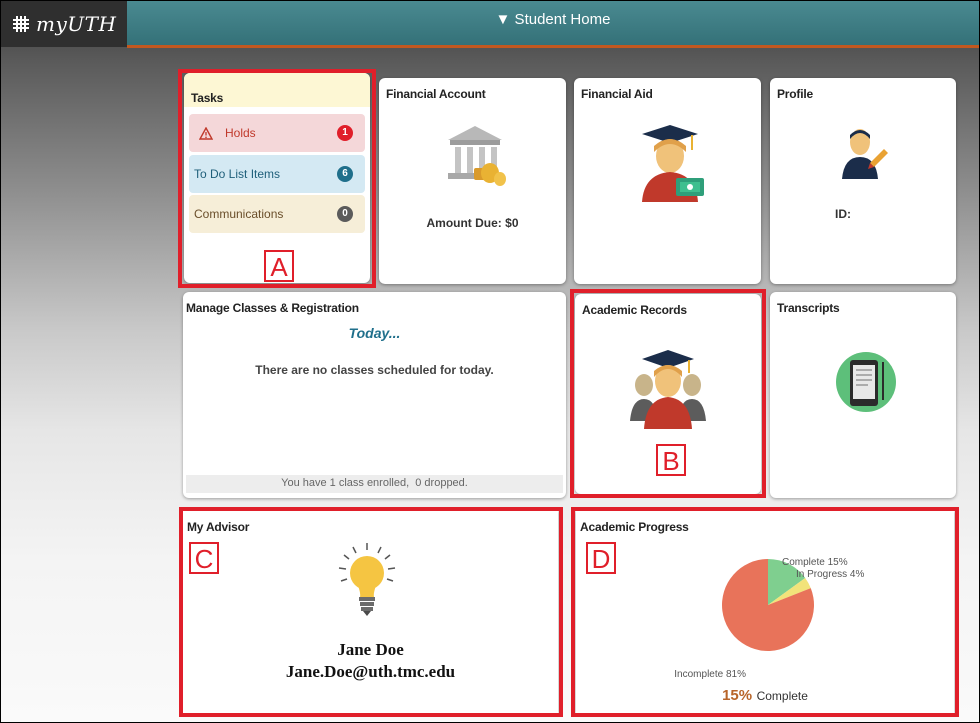  Describe the element at coordinates (477, 156) in the screenshot. I see `bank-money-icon` at that location.